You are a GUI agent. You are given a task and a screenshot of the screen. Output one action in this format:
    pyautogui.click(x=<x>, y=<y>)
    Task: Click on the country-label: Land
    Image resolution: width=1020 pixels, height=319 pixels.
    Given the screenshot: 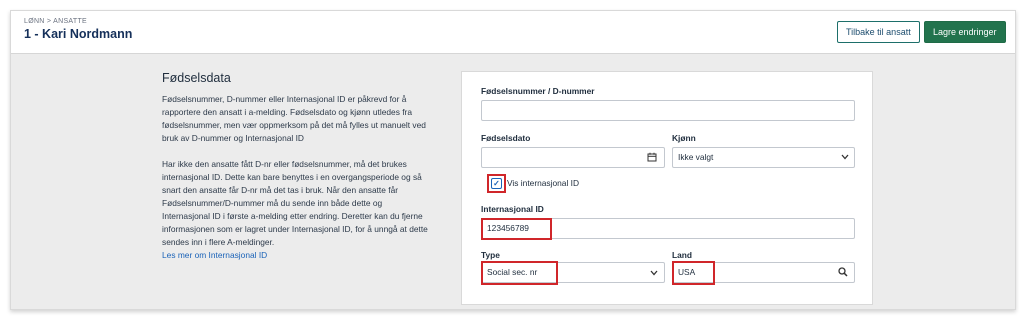 What is the action you would take?
    pyautogui.click(x=682, y=255)
    